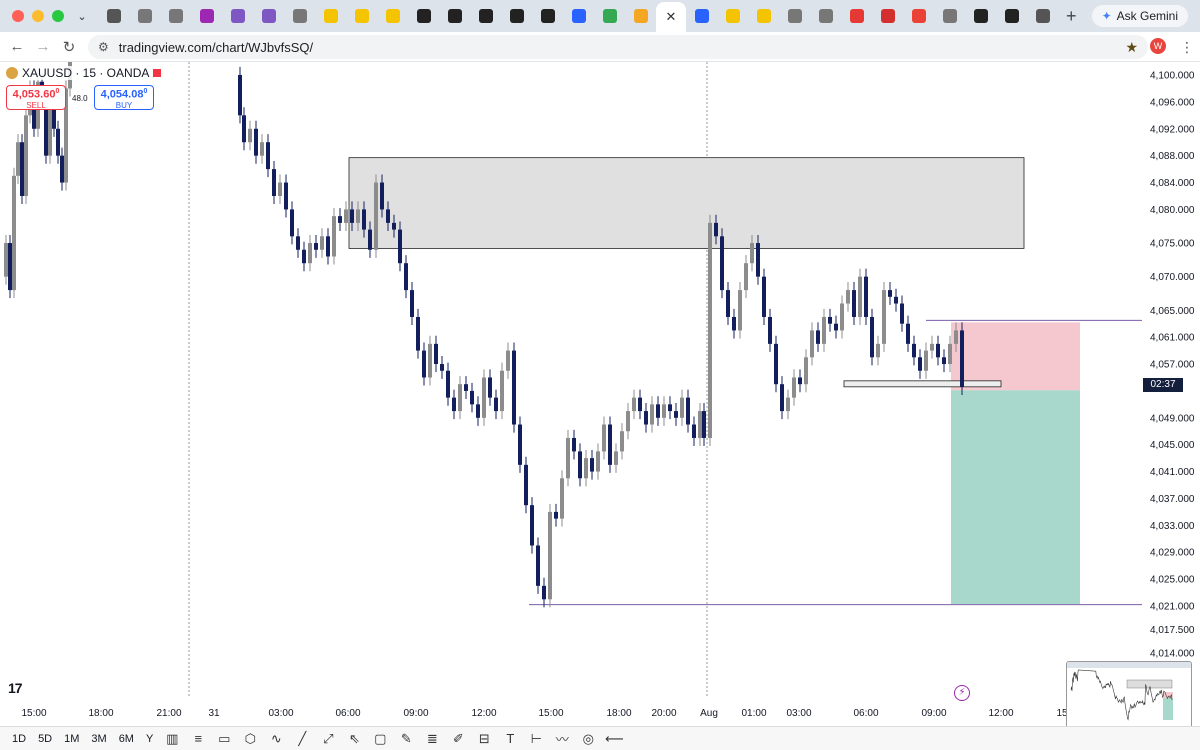 This screenshot has width=1200, height=750. What do you see at coordinates (149, 739) in the screenshot?
I see `timeframe-y: Y` at bounding box center [149, 739].